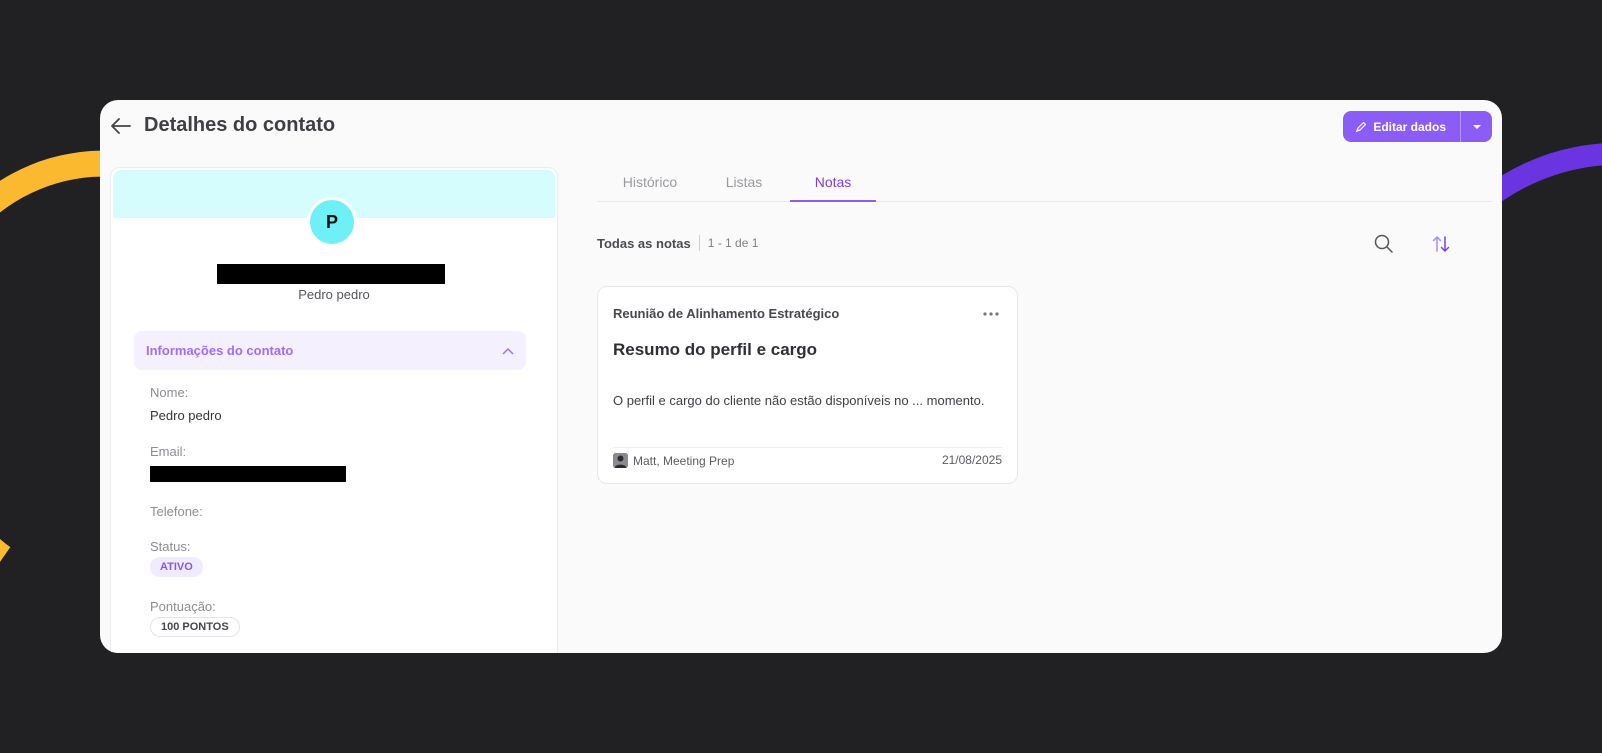  What do you see at coordinates (1384, 244) in the screenshot?
I see `search-icon` at bounding box center [1384, 244].